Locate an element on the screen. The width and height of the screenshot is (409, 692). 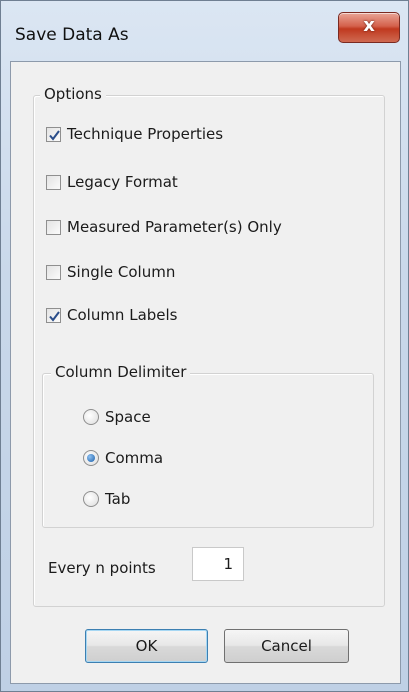
checkbox-measured-parameters-only: Measured Parameter(s) Only is located at coordinates (164, 227).